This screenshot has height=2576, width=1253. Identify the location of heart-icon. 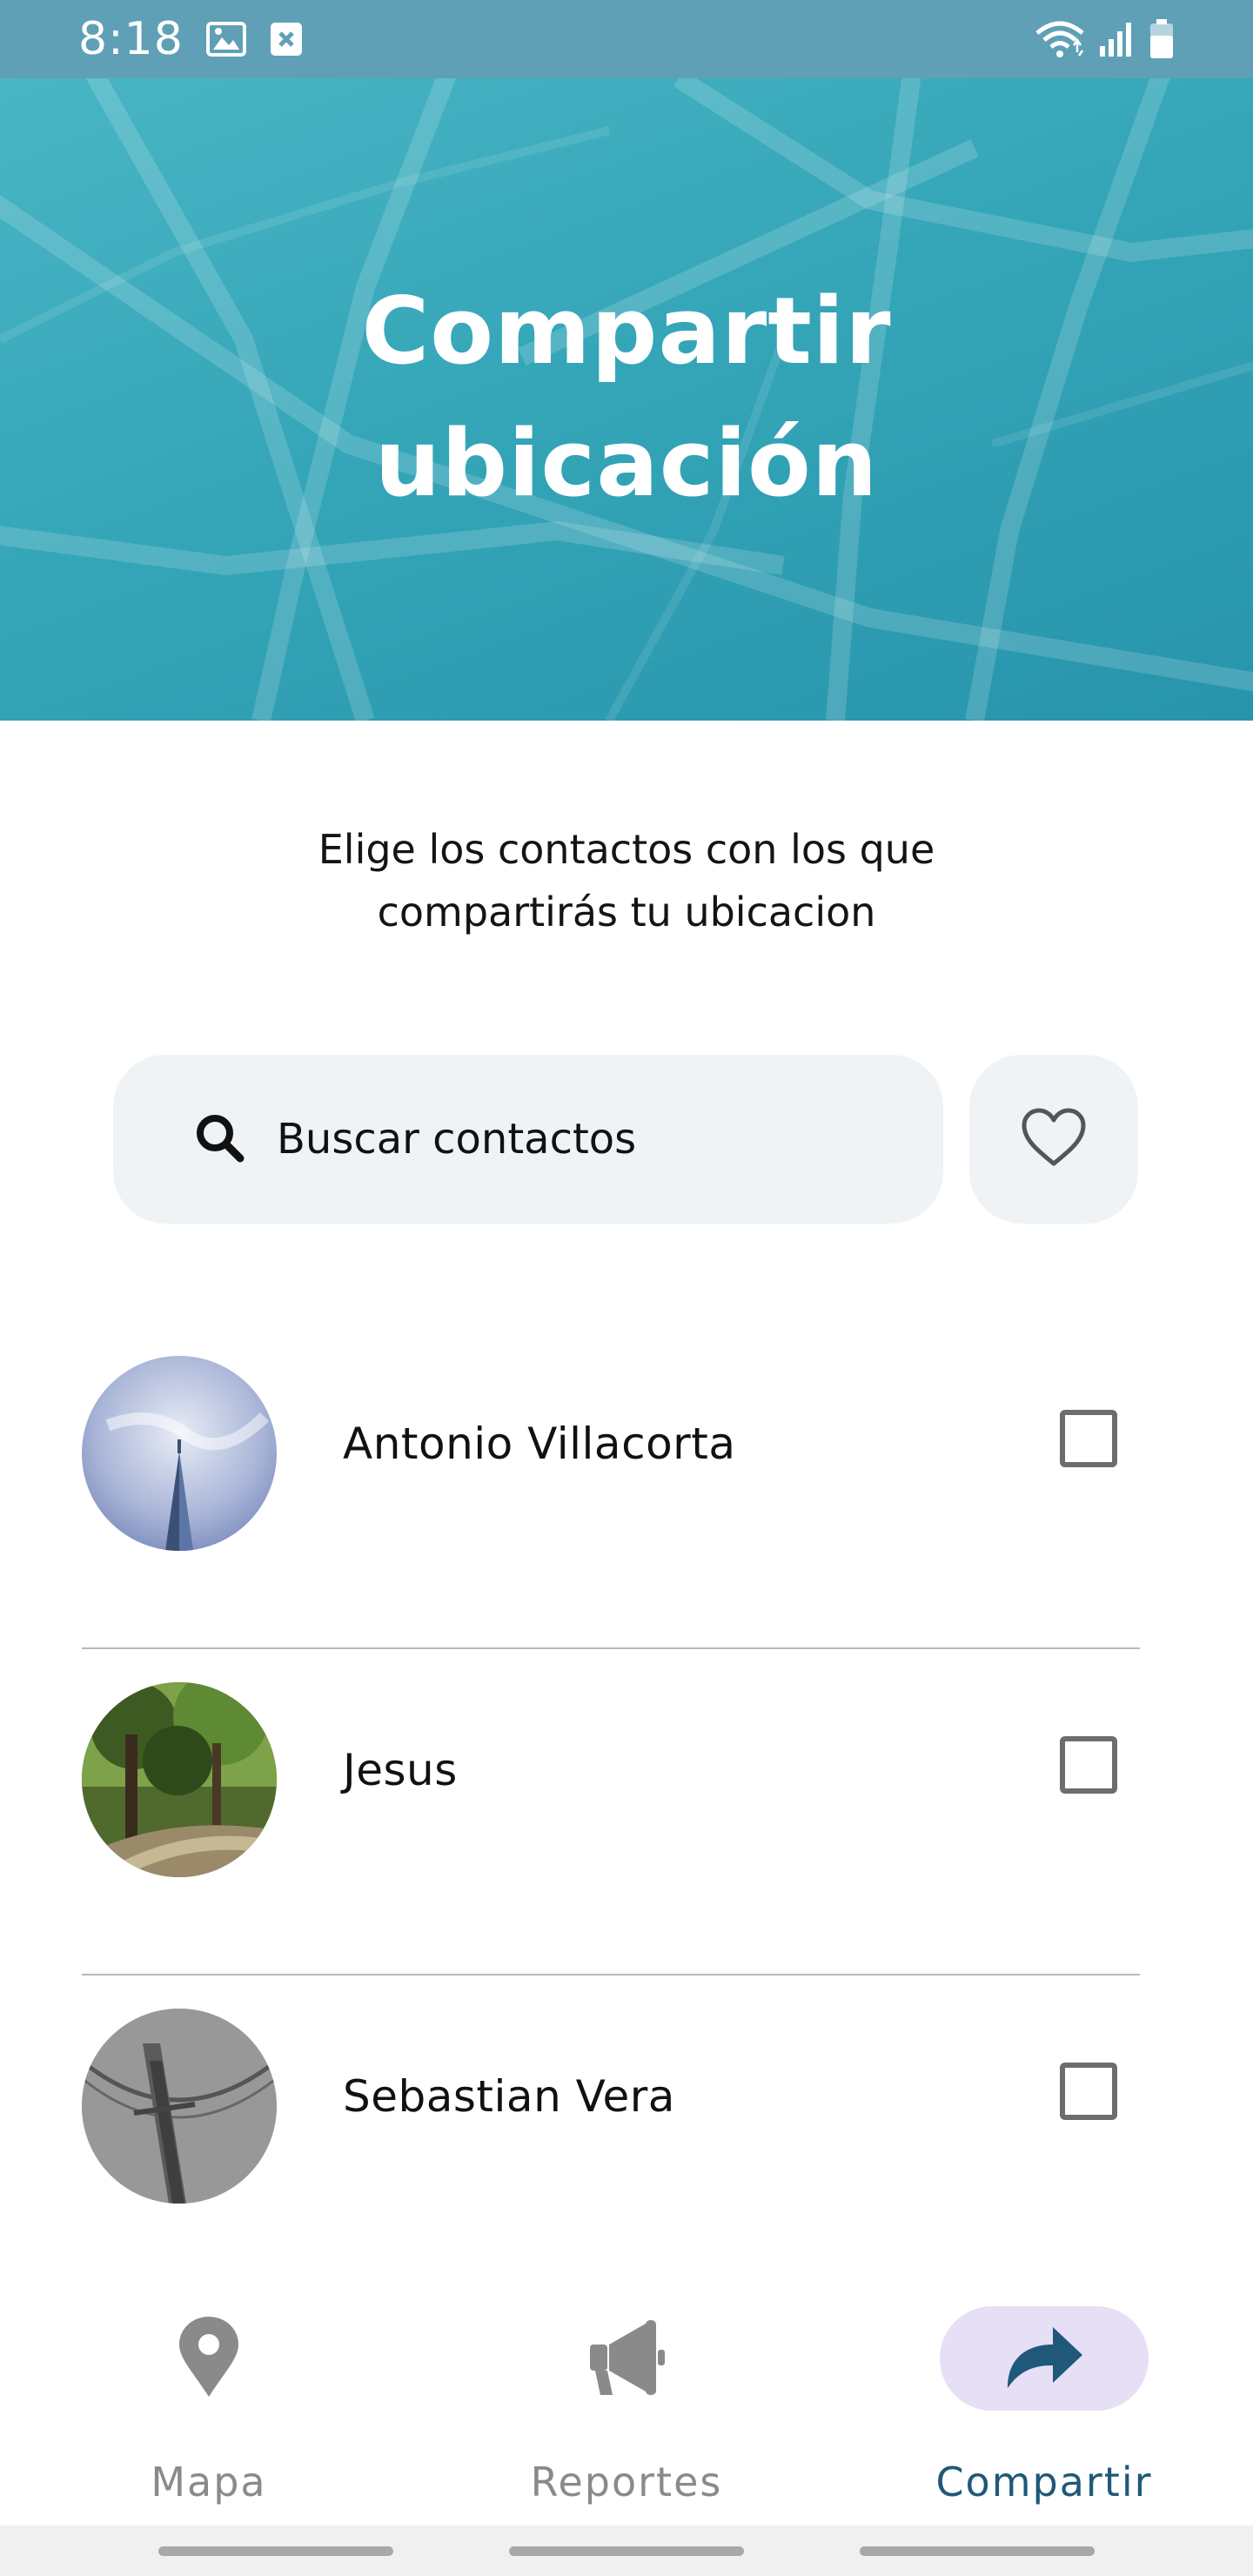
(1054, 1139).